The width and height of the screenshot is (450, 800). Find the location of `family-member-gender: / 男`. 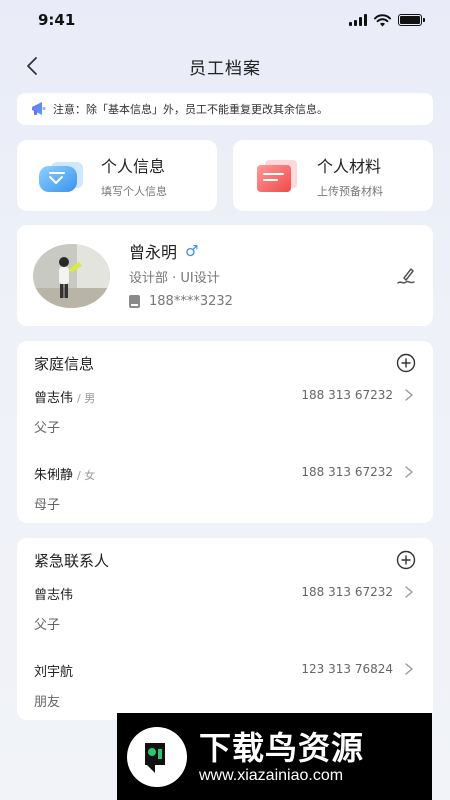

family-member-gender: / 男 is located at coordinates (86, 398).